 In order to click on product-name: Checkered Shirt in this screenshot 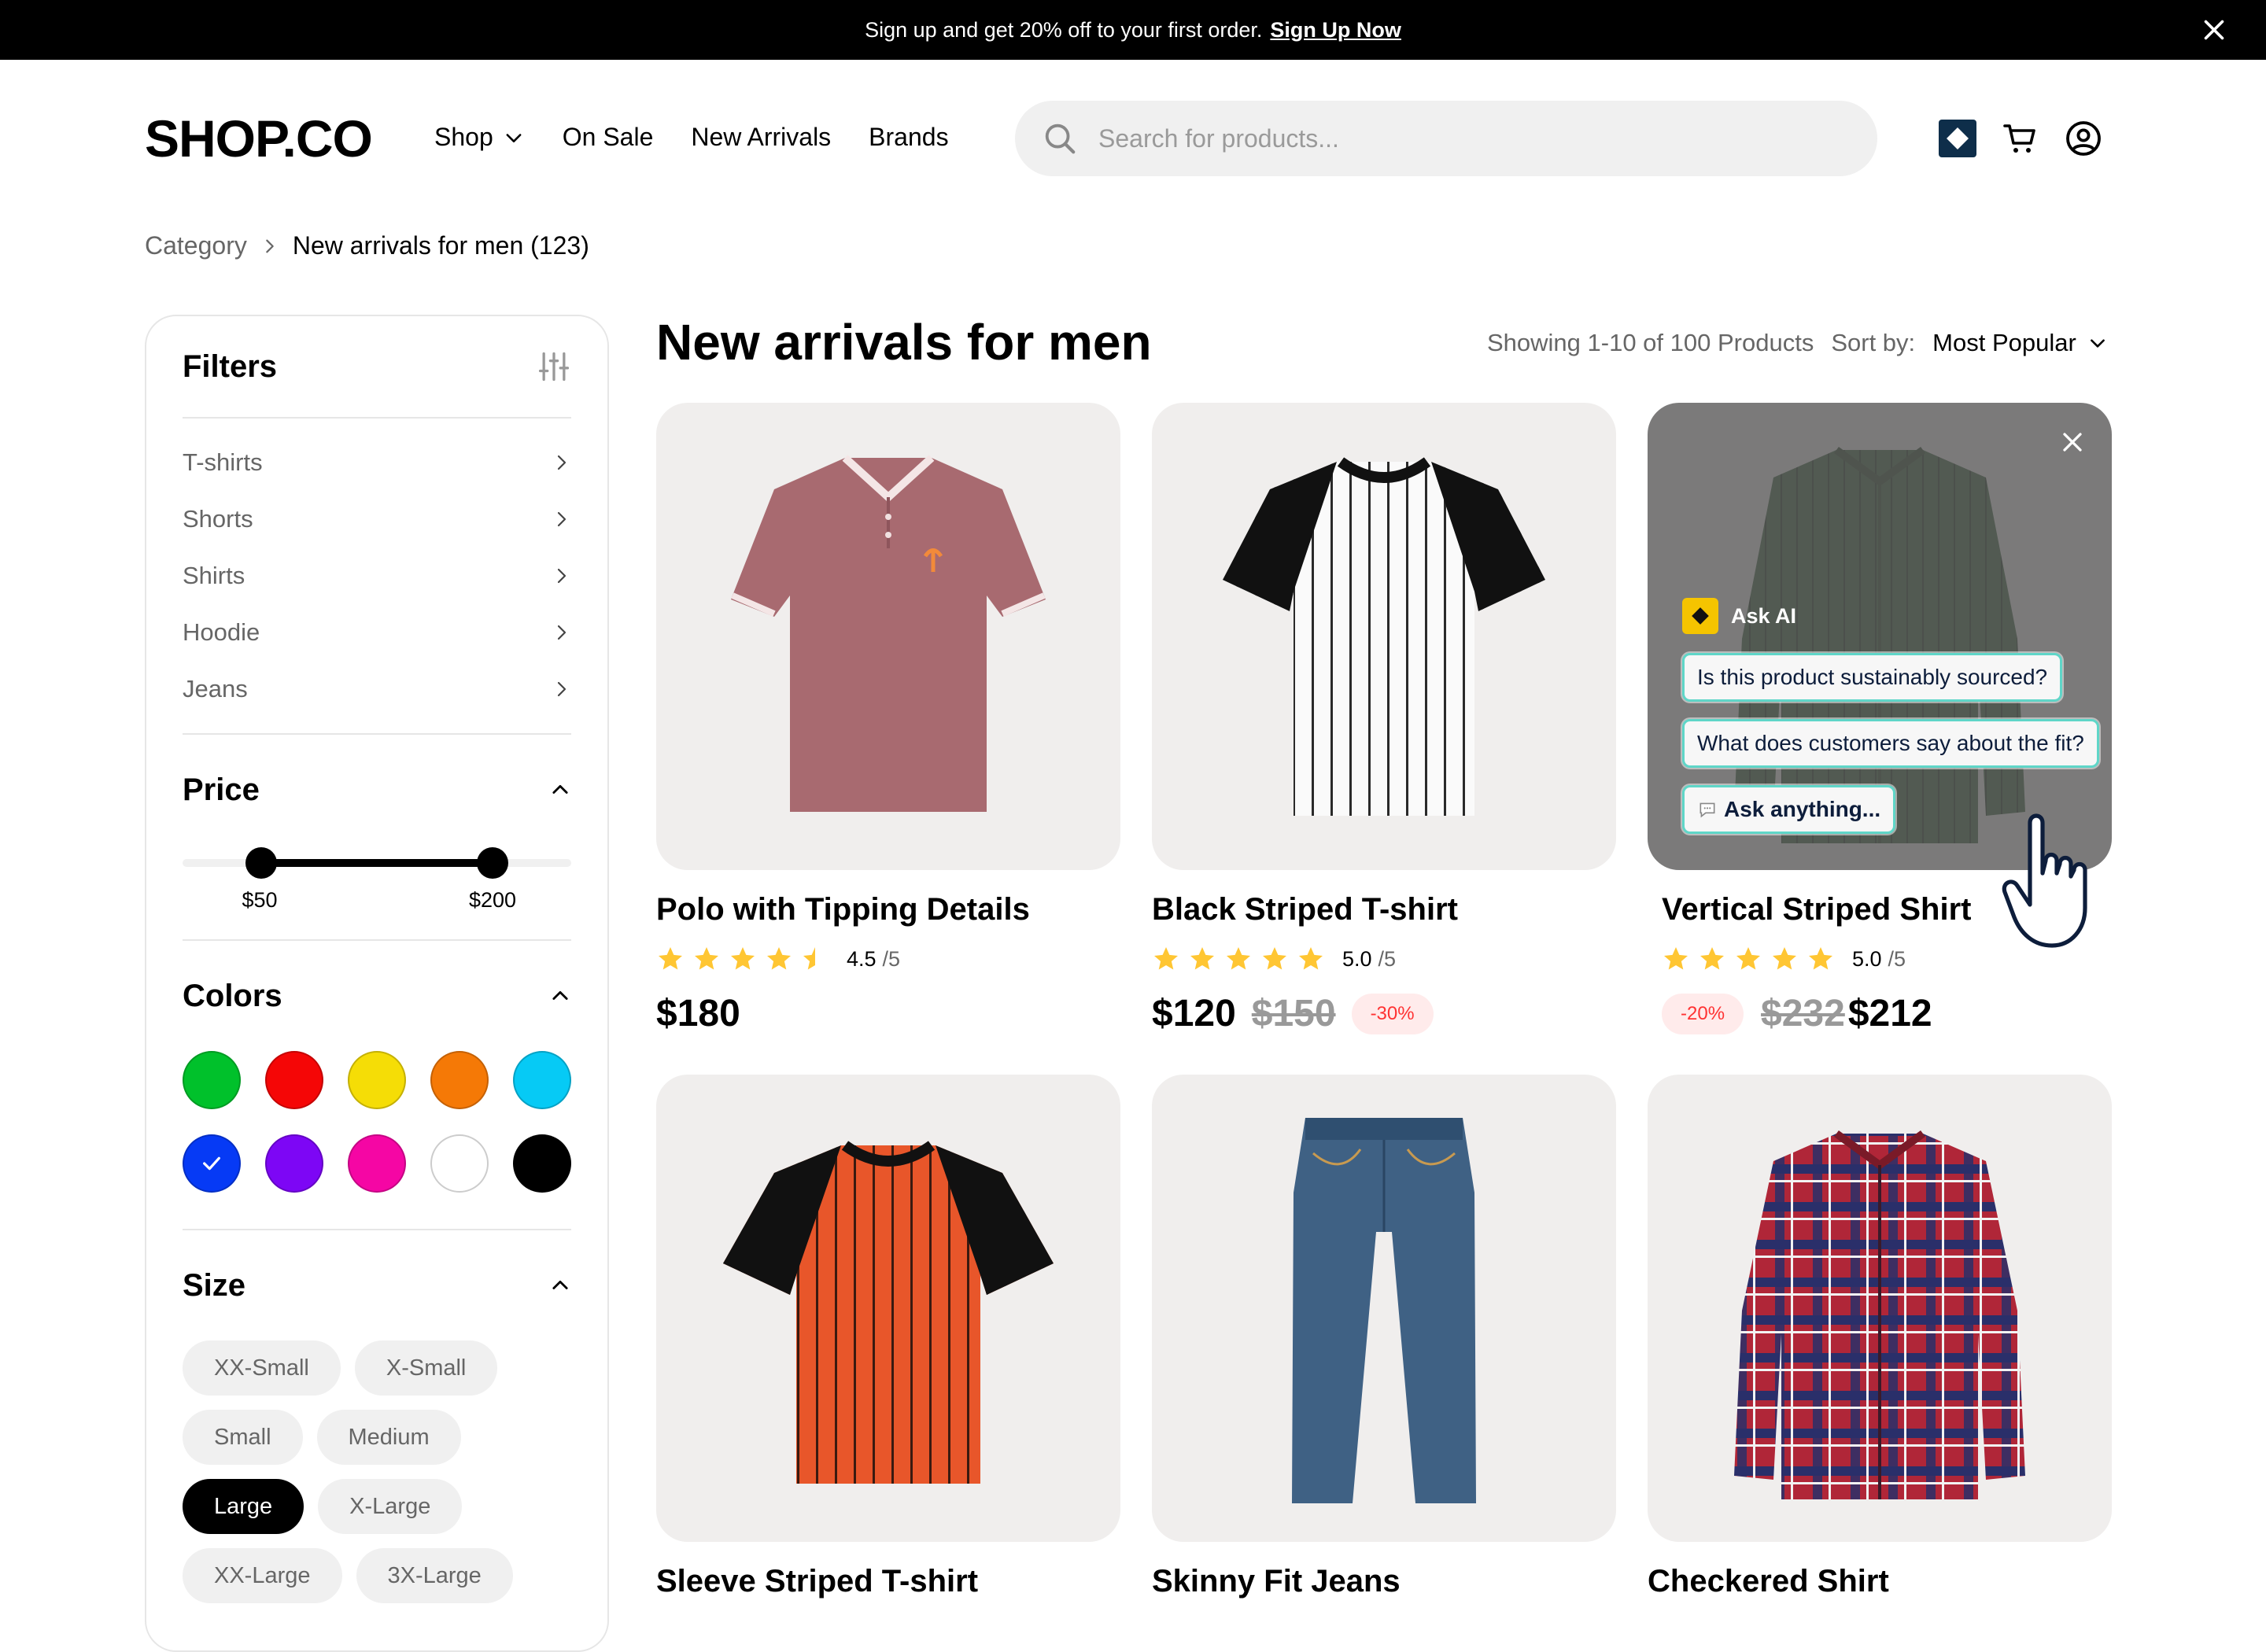, I will do `click(1880, 1581)`.